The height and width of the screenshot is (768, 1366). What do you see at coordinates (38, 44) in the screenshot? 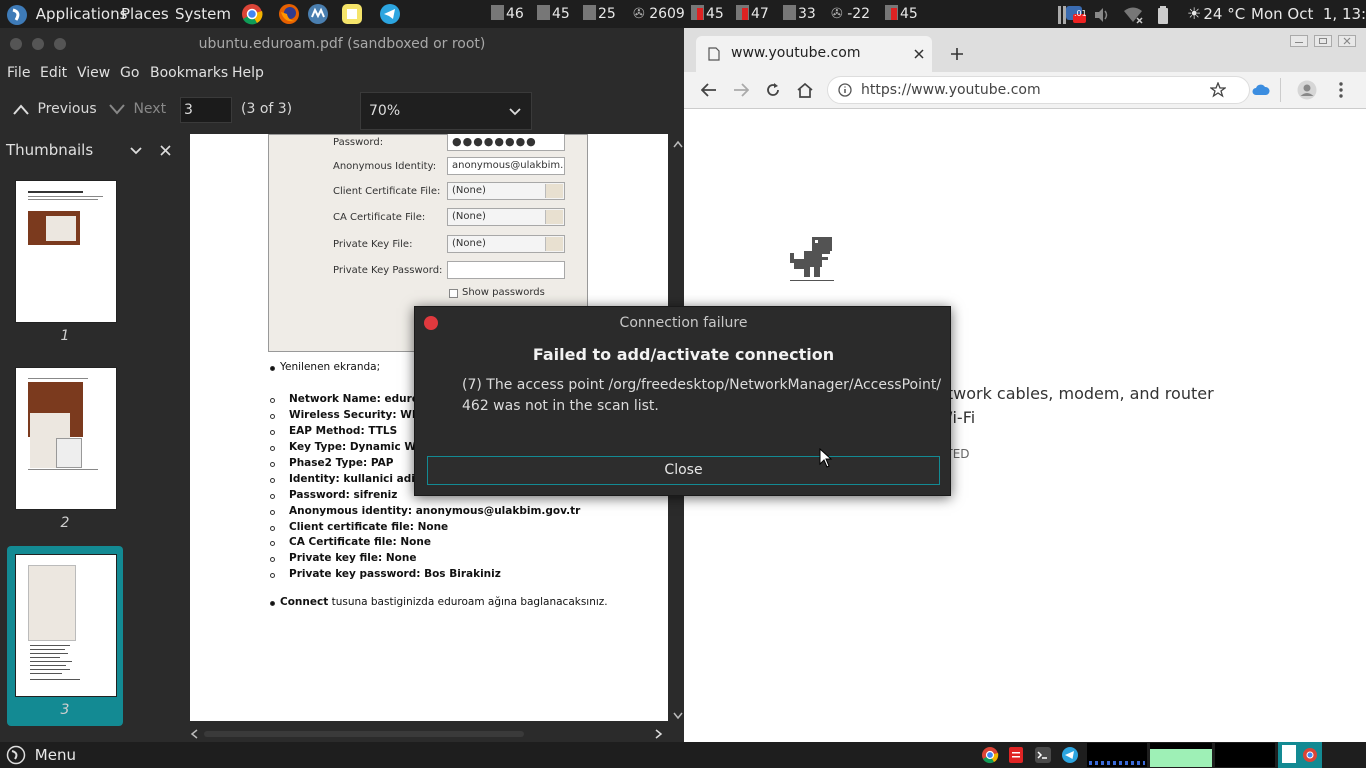
I see `minimize-window-button` at bounding box center [38, 44].